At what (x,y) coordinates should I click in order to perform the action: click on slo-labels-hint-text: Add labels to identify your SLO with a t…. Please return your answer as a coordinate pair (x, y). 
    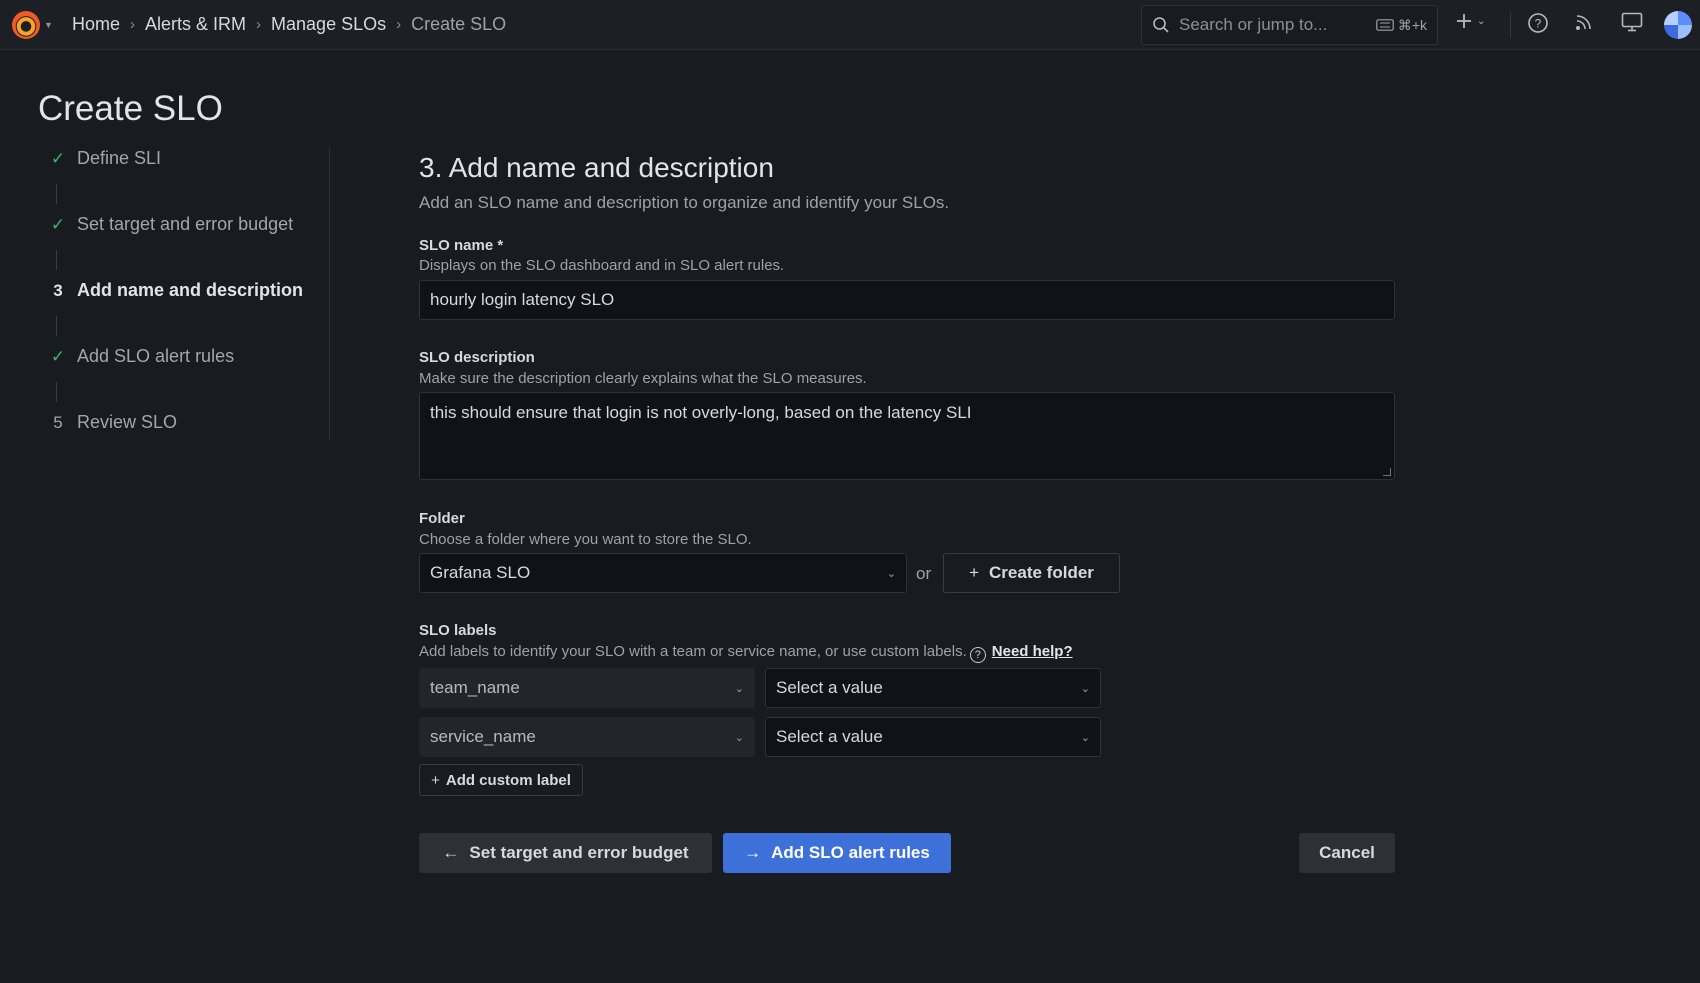
    Looking at the image, I should click on (693, 651).